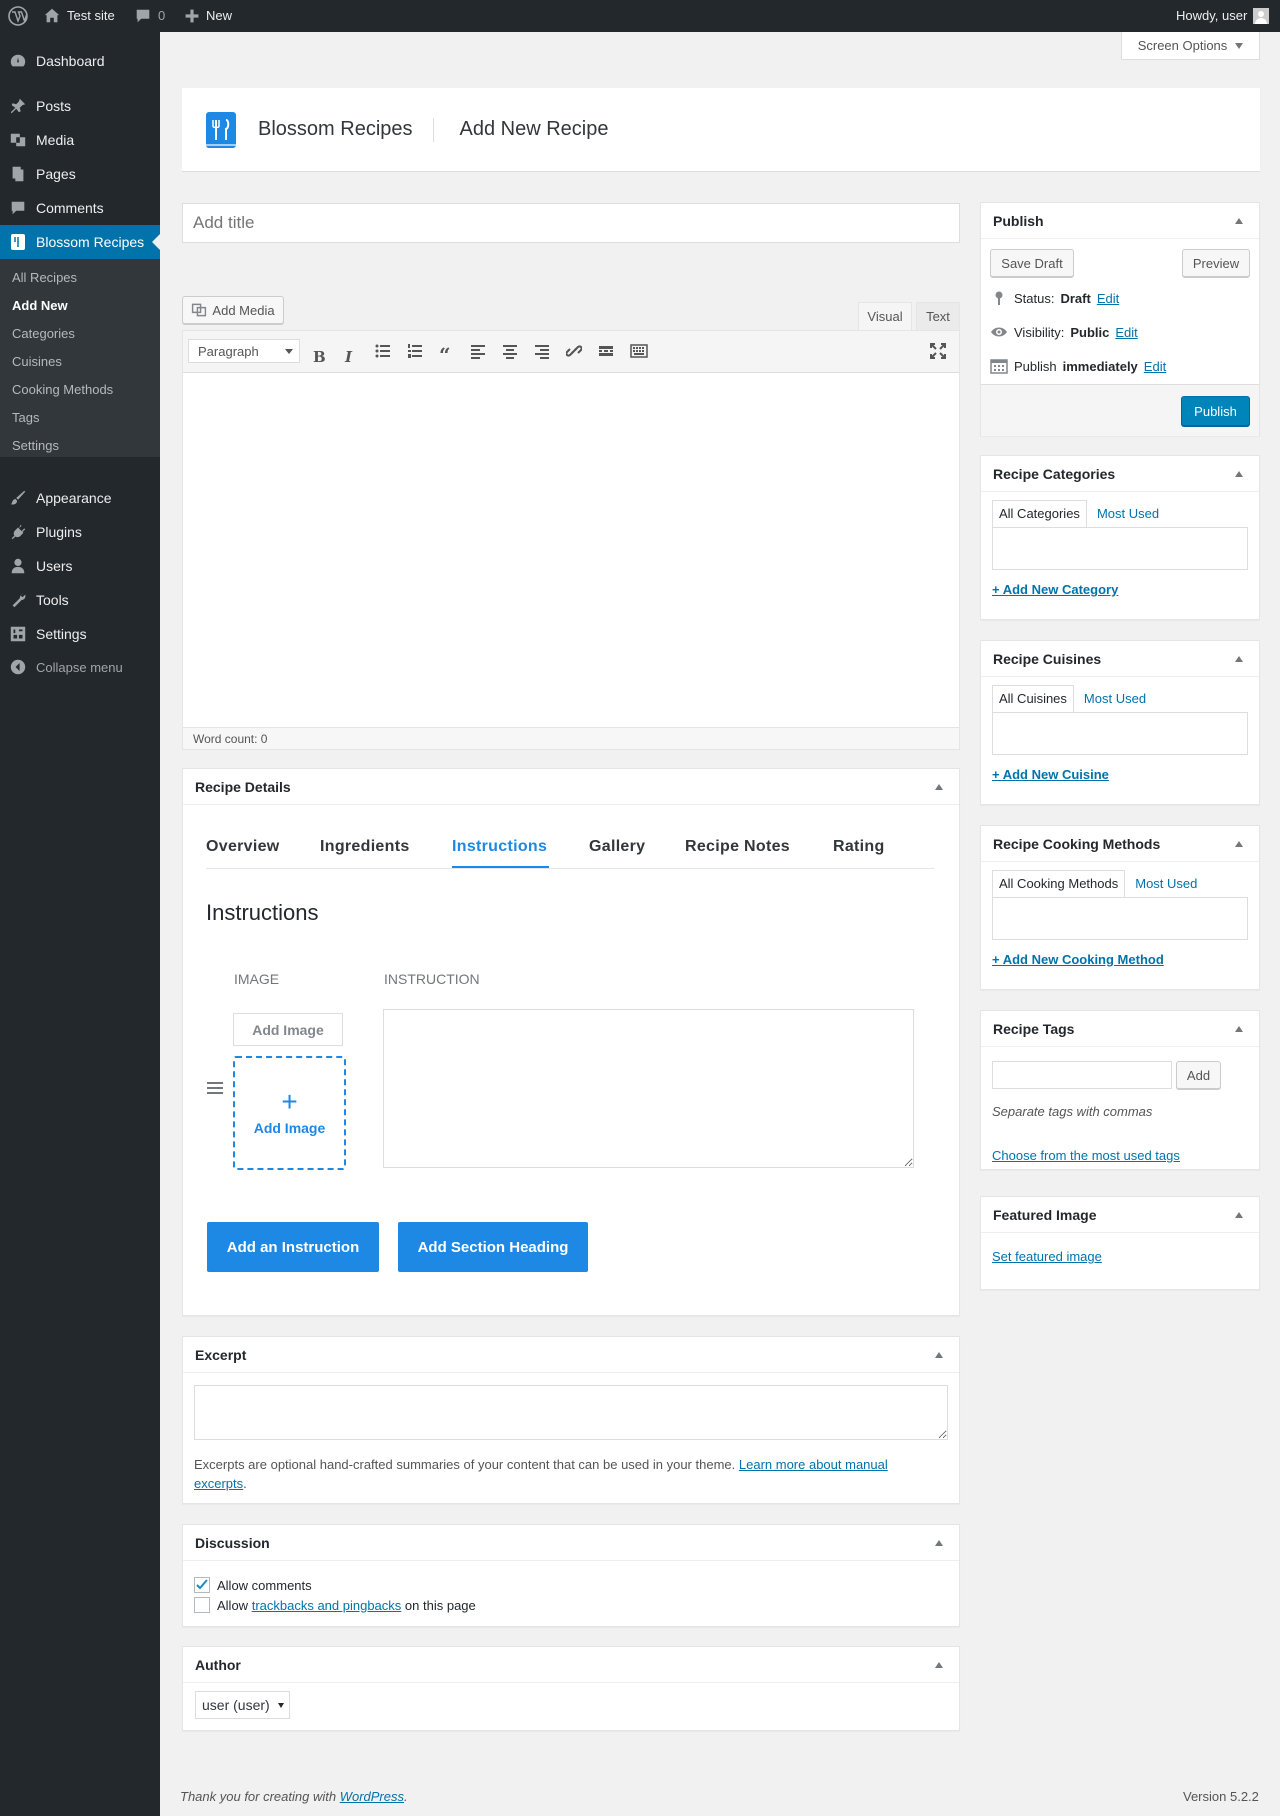 The width and height of the screenshot is (1280, 1816). Describe the element at coordinates (80, 61) in the screenshot. I see `menu-dashboard: Dashboard` at that location.